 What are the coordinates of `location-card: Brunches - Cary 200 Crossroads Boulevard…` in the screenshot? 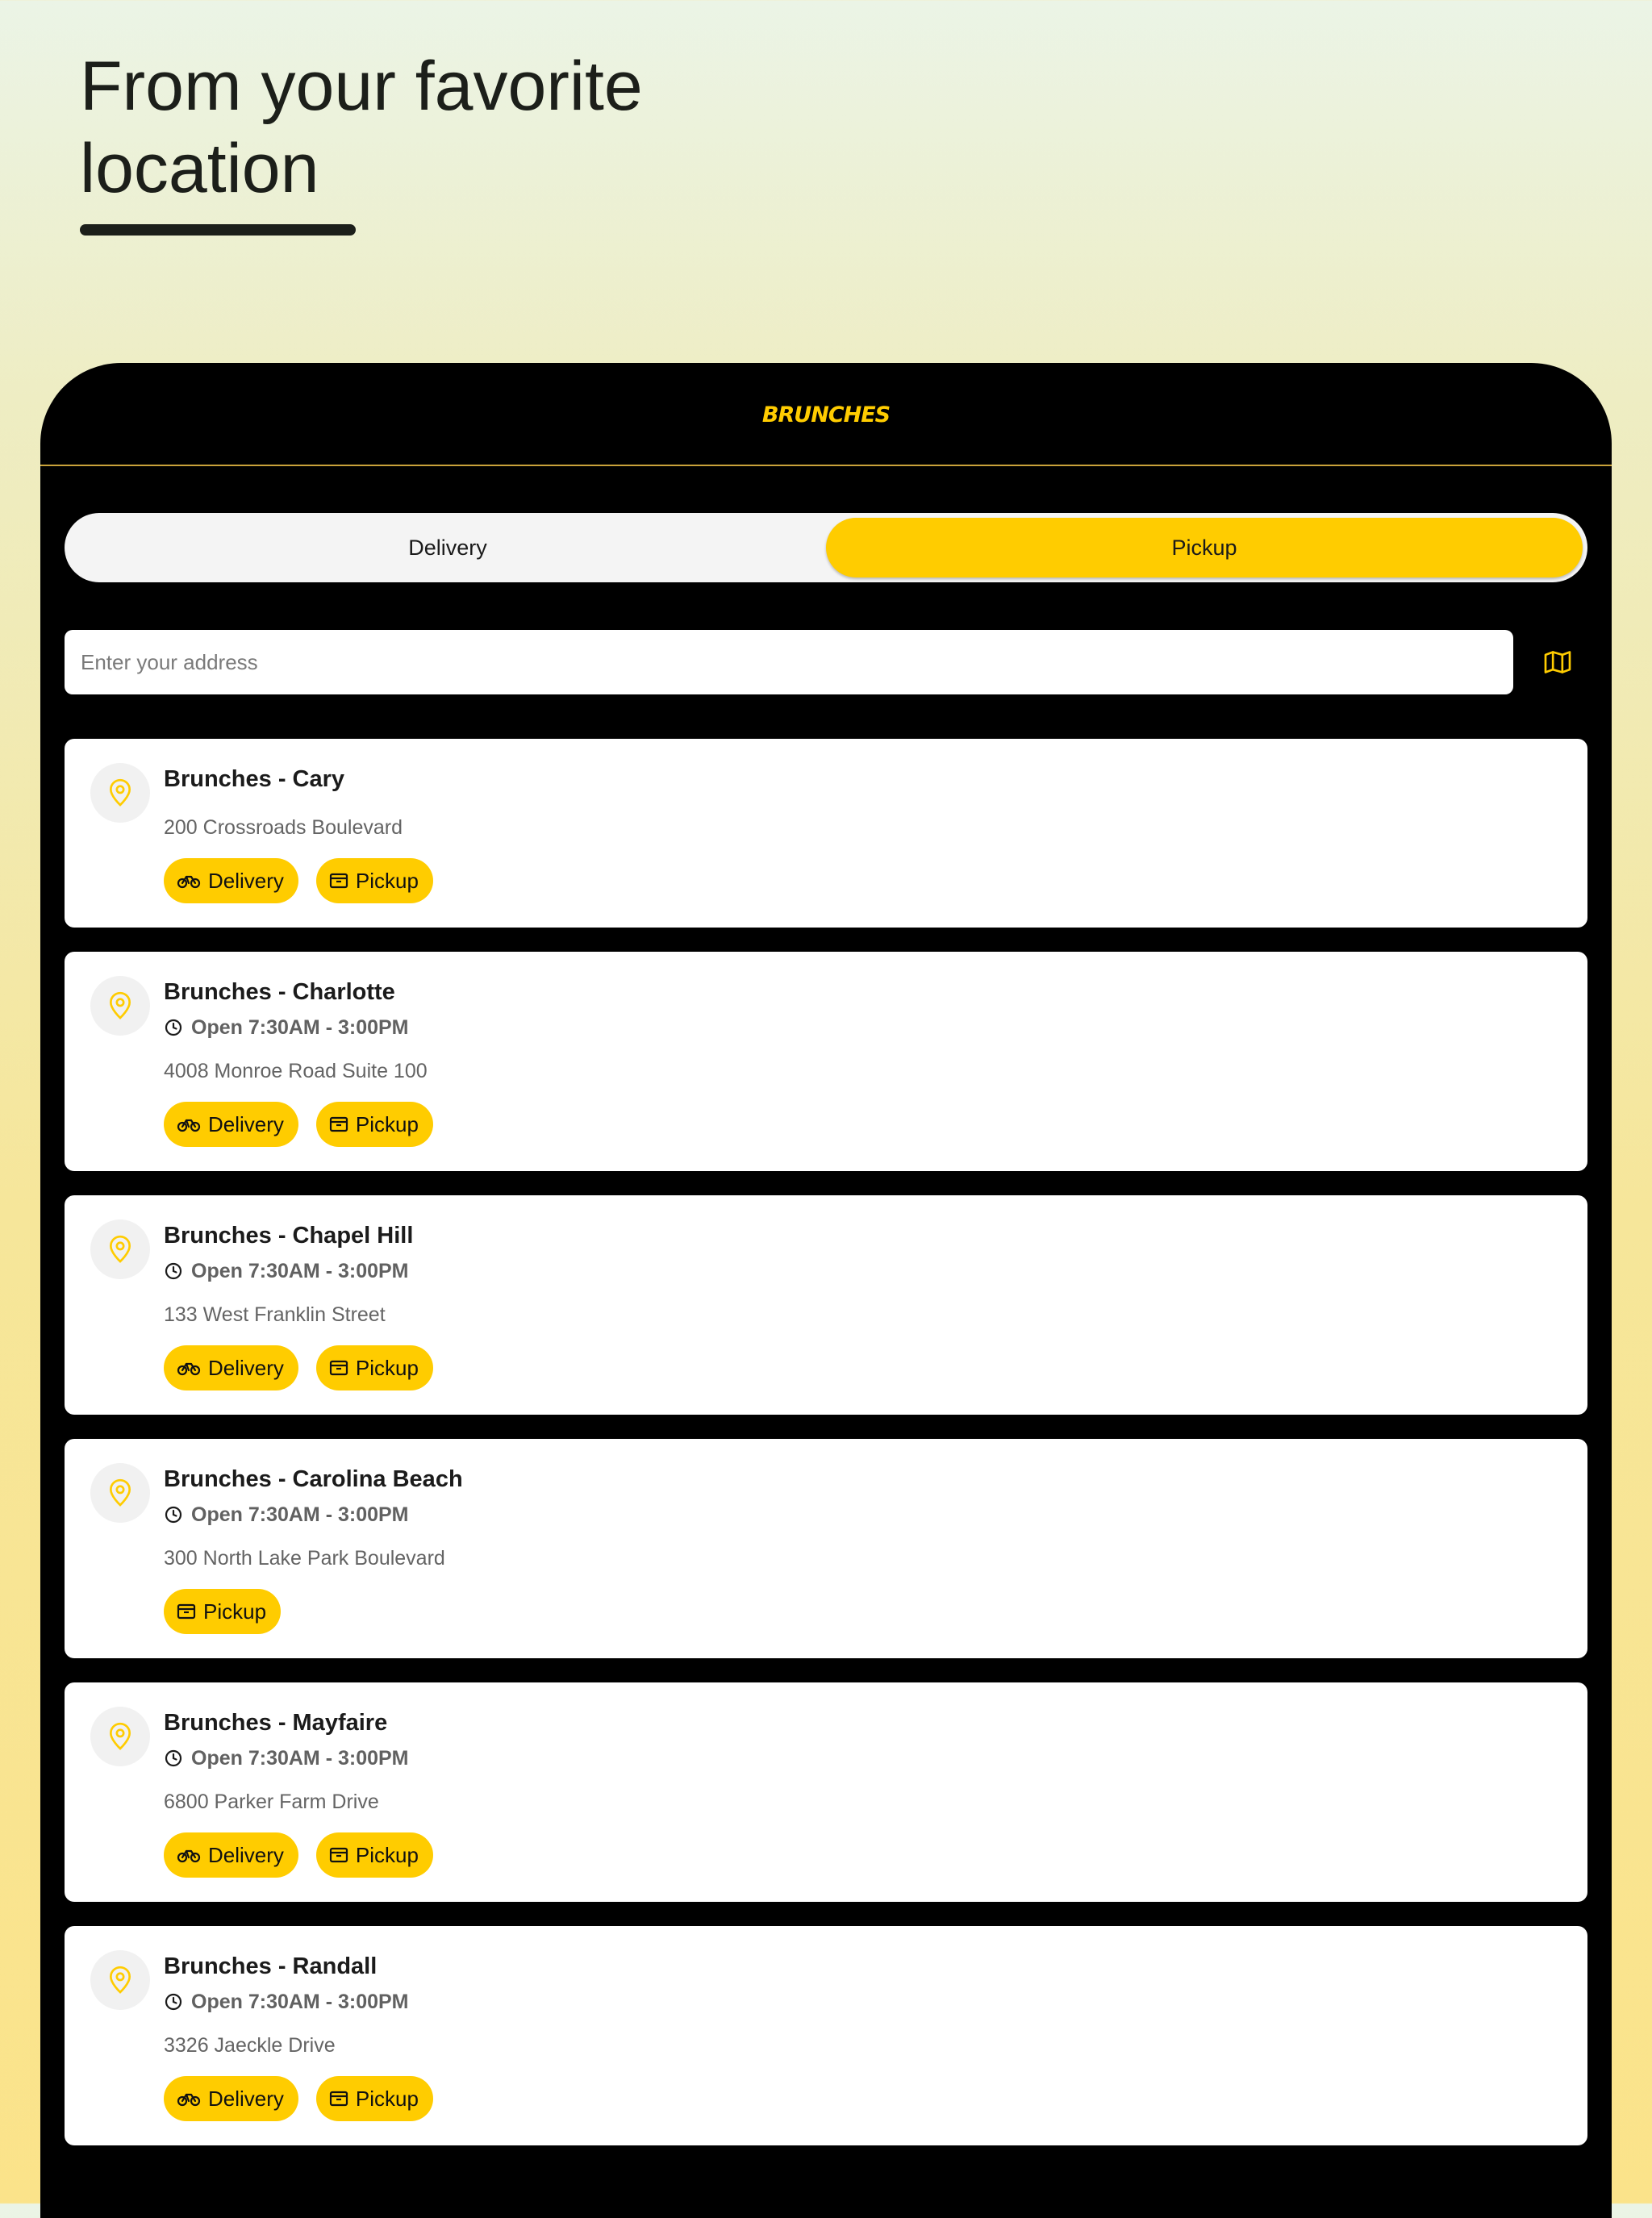 It's located at (826, 834).